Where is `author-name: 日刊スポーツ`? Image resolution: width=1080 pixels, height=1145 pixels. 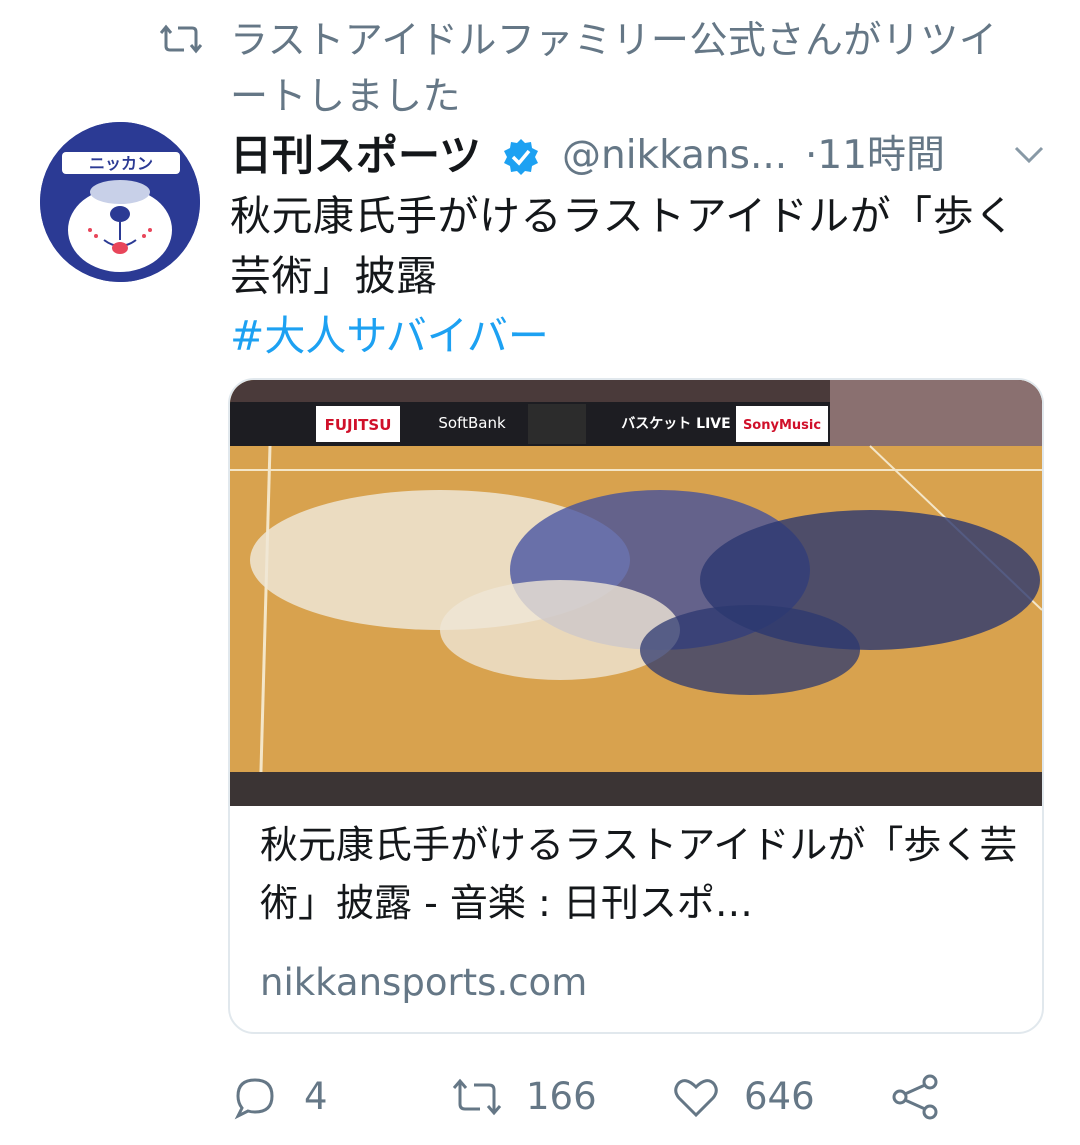 author-name: 日刊スポーツ is located at coordinates (355, 156).